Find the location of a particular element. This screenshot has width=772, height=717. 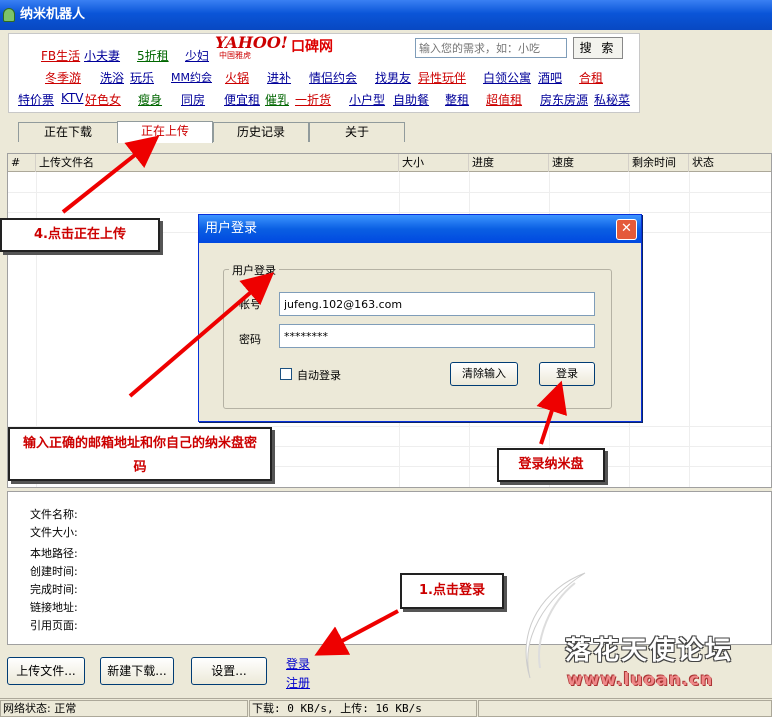

ad-link: 好色女 is located at coordinates (103, 99).